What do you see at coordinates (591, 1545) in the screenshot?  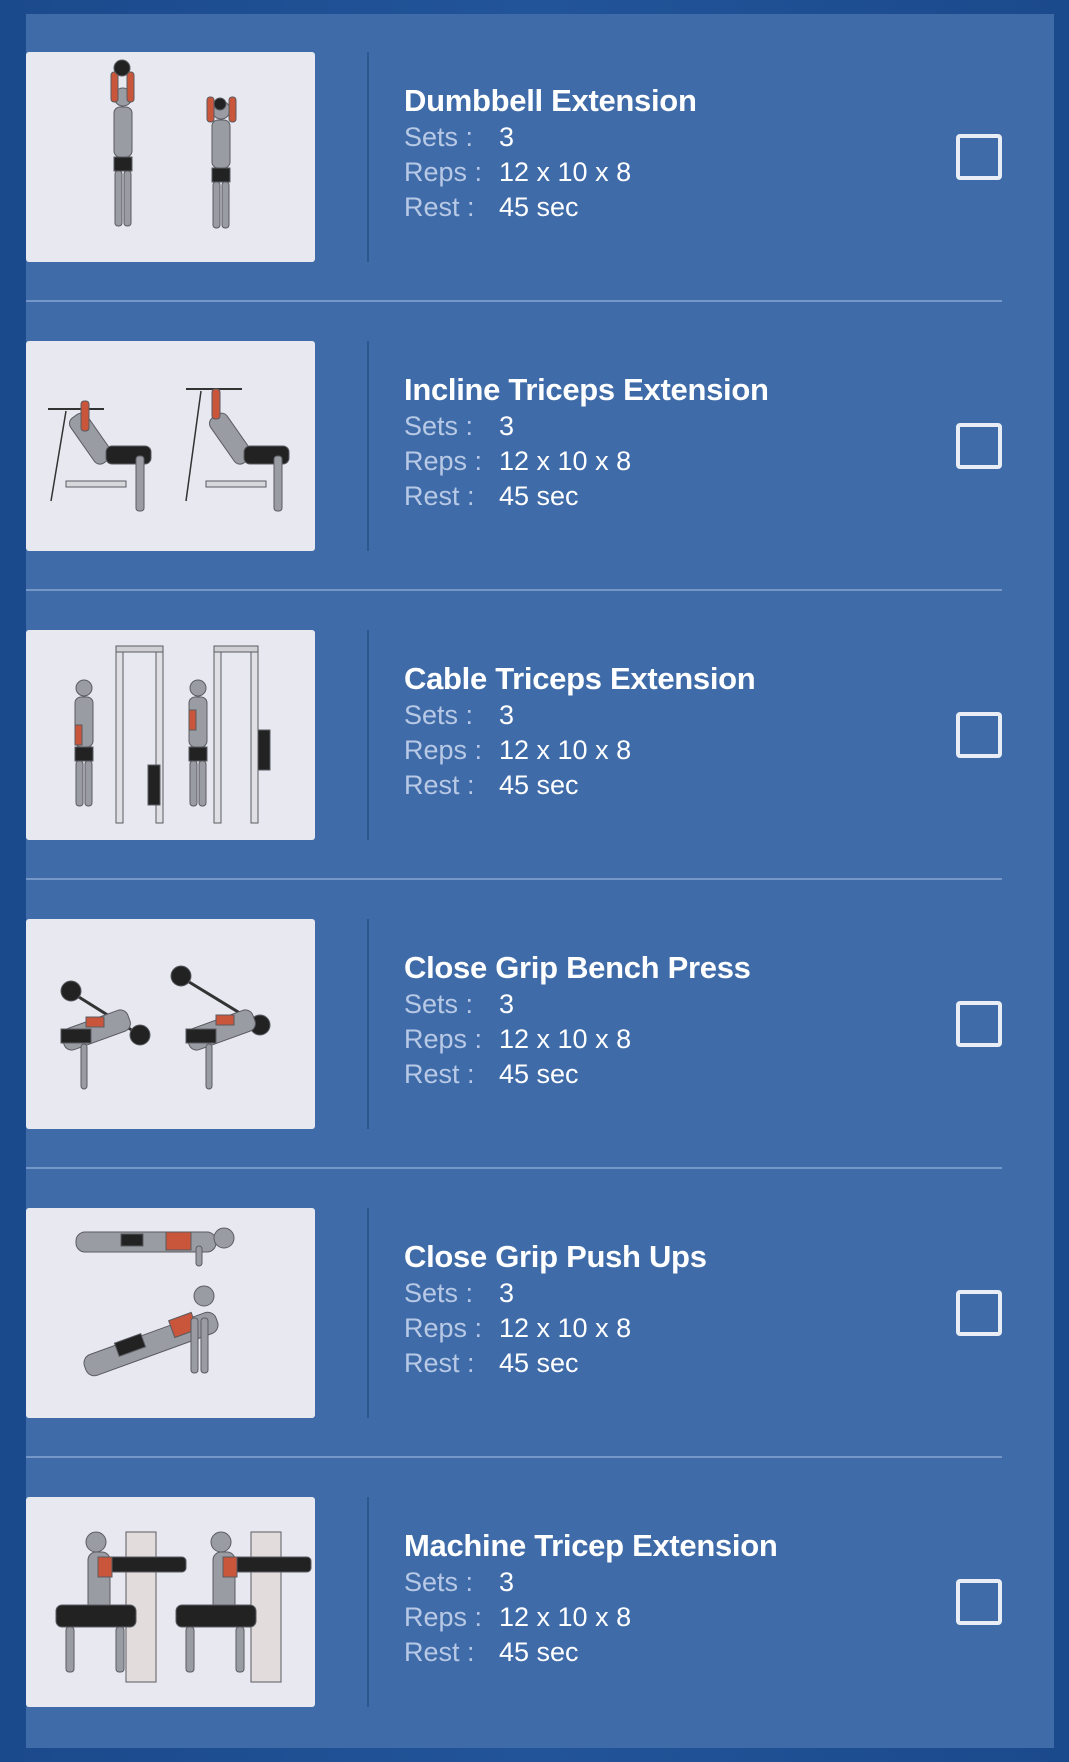 I see `exercise-name: Machine Tricep Extension` at bounding box center [591, 1545].